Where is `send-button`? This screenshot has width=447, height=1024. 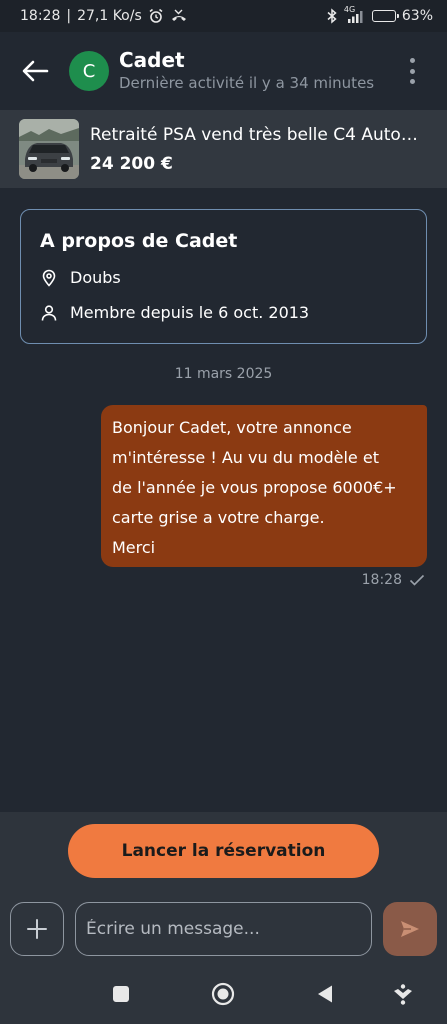
send-button is located at coordinates (410, 929).